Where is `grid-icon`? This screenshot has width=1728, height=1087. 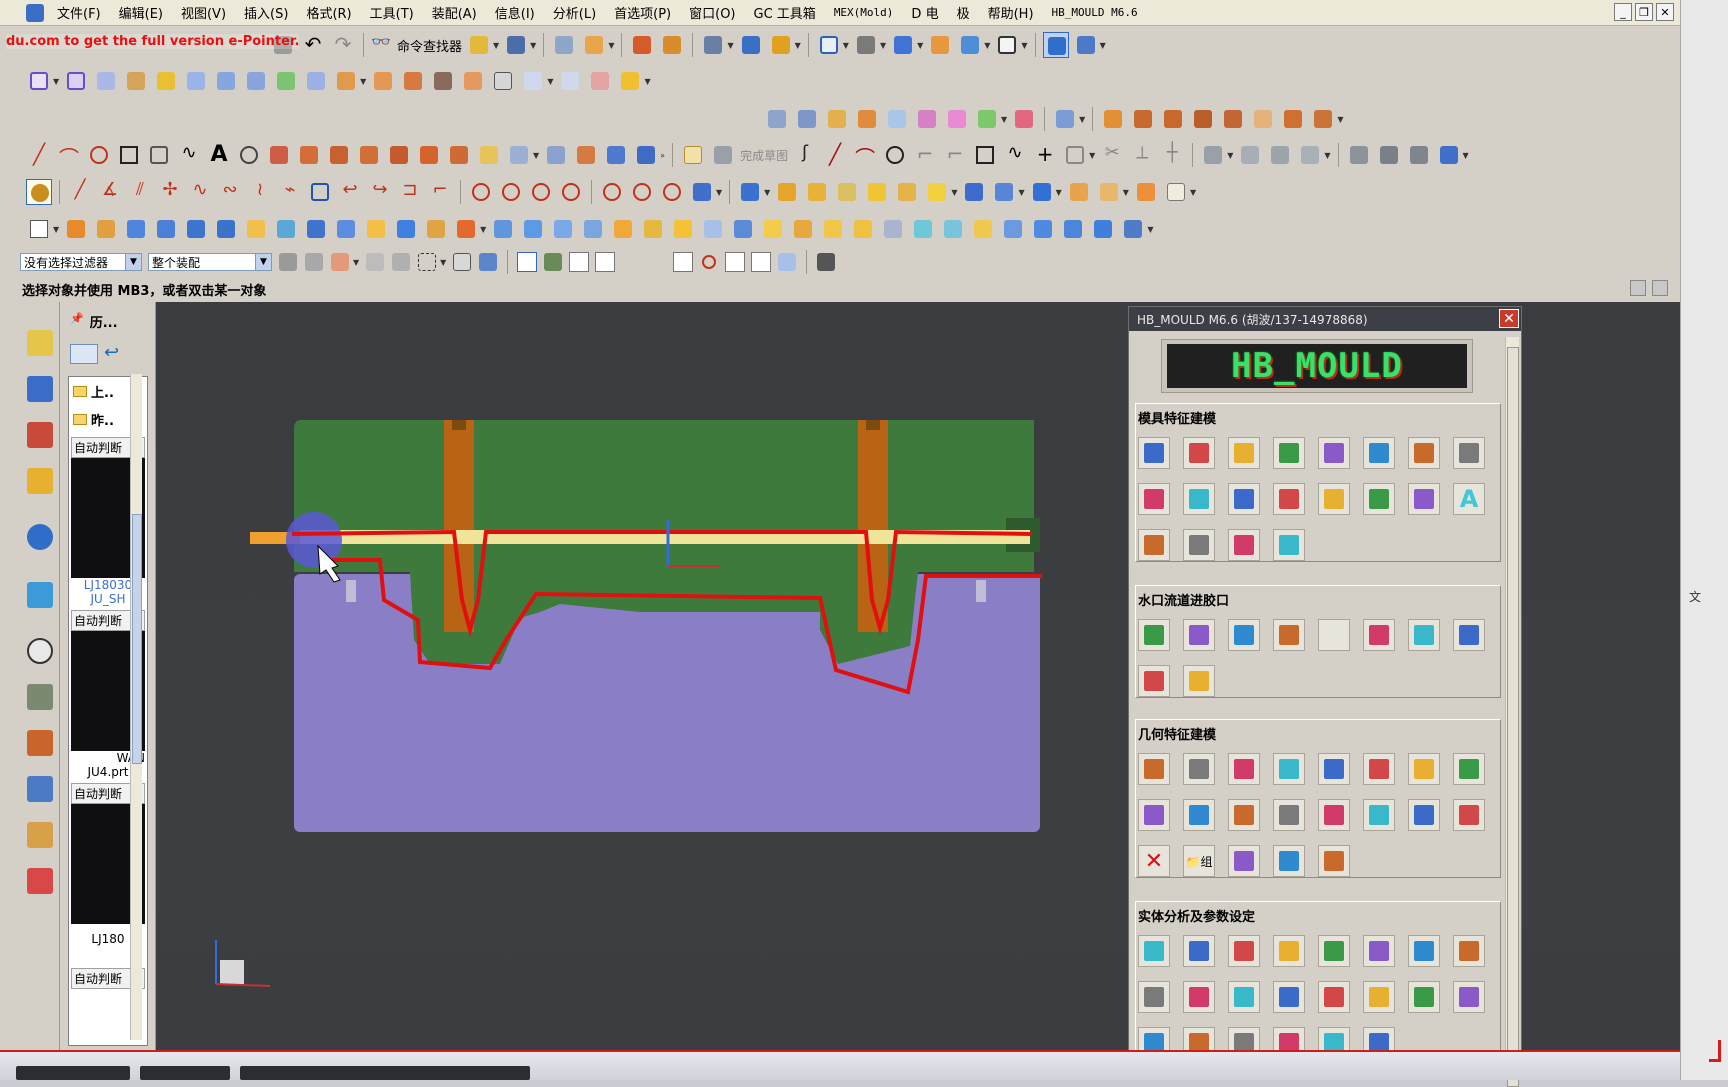
grid-icon is located at coordinates (1199, 545).